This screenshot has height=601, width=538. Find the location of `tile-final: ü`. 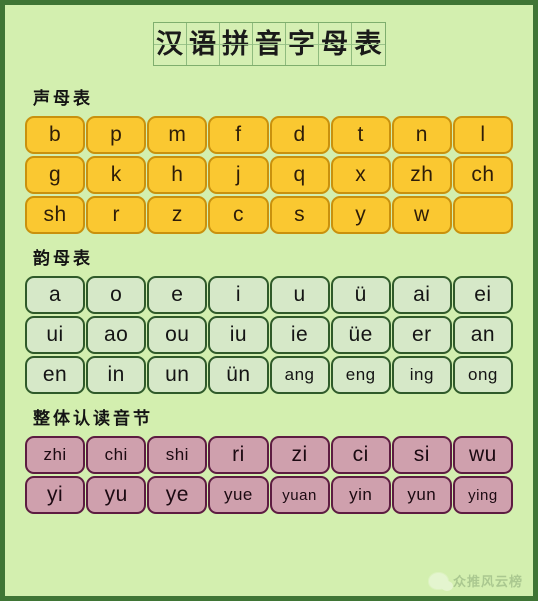

tile-final: ü is located at coordinates (360, 295).